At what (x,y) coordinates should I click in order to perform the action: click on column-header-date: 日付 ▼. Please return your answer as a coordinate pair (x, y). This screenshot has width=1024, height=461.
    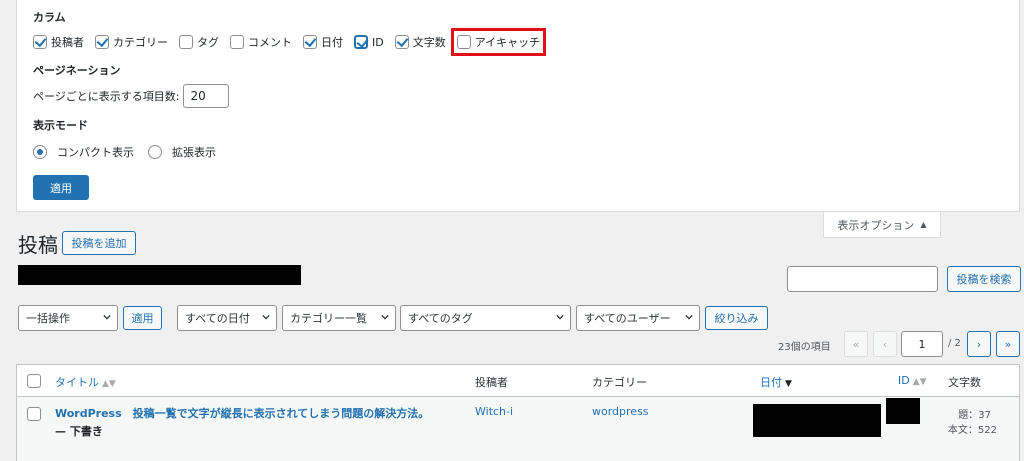
    Looking at the image, I should click on (776, 382).